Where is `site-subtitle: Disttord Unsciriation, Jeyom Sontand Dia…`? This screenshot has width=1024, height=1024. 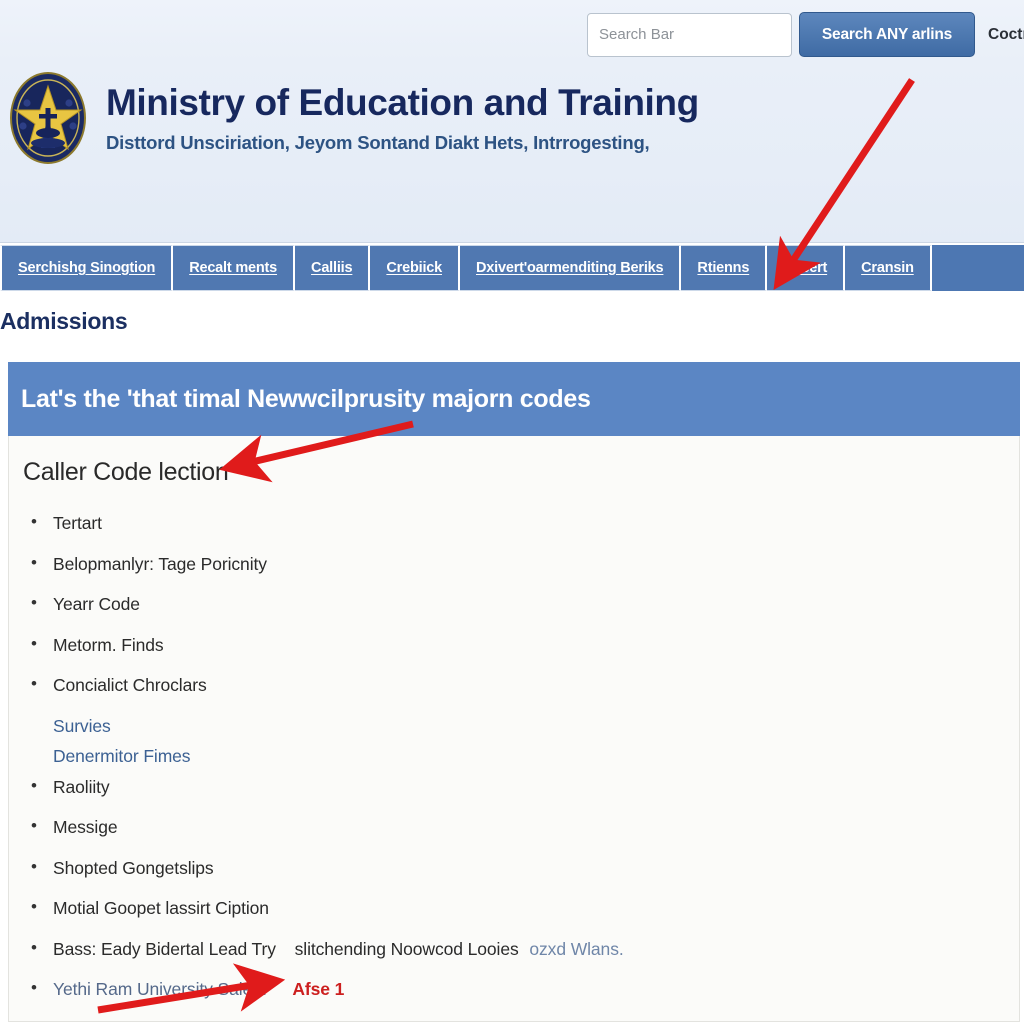 site-subtitle: Disttord Unsciriation, Jeyom Sontand Dia… is located at coordinates (378, 142).